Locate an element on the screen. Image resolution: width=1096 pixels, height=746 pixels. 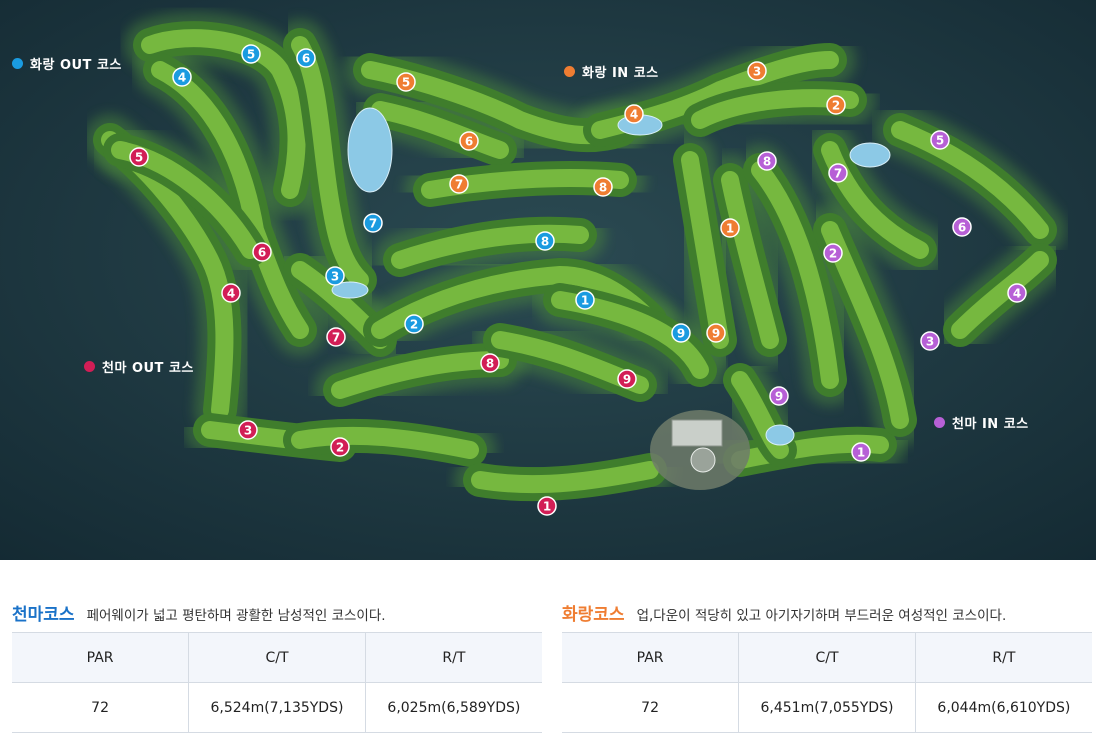
cheonma-out-hole-1-number: 1 is located at coordinates (547, 507).